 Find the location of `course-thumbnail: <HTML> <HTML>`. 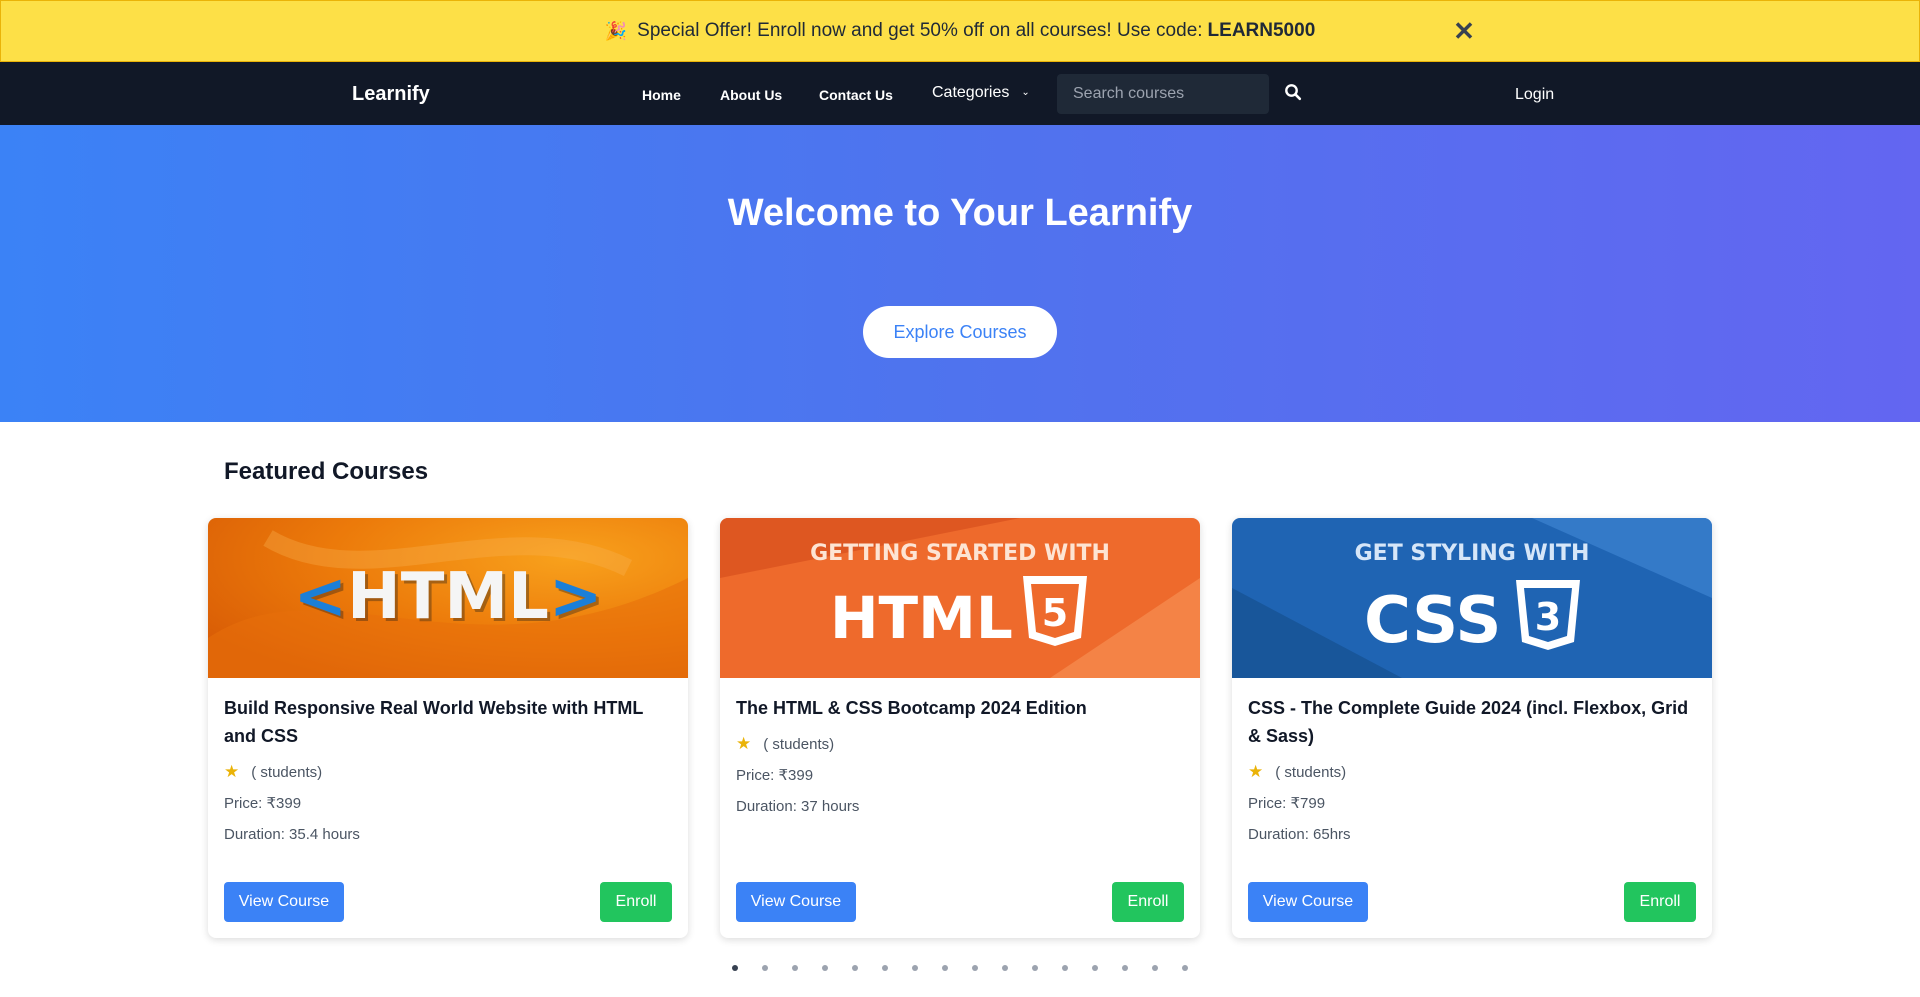

course-thumbnail: <HTML> <HTML> is located at coordinates (448, 598).